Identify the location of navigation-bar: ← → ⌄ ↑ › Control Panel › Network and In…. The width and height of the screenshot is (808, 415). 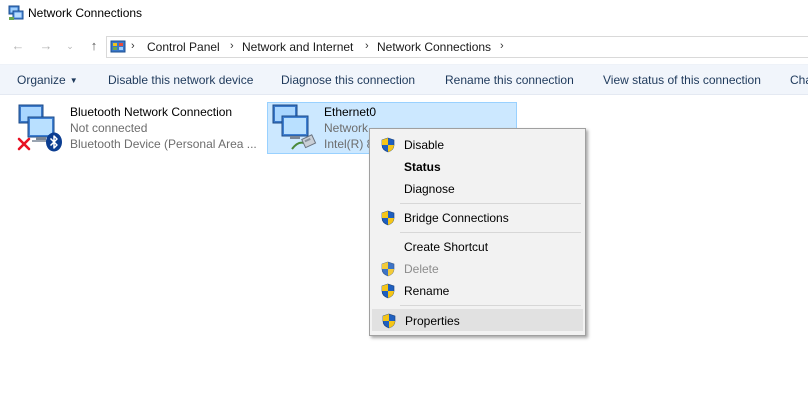
(404, 46).